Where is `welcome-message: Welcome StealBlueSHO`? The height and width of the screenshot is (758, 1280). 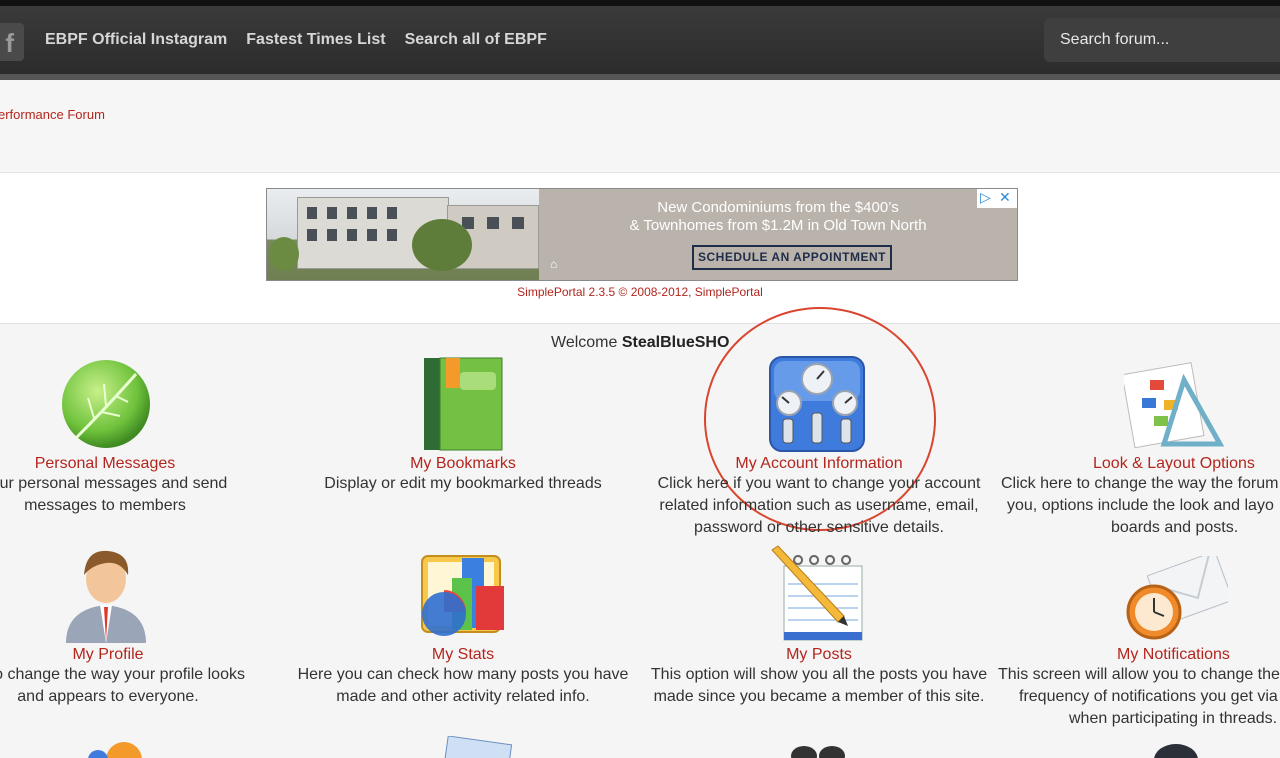 welcome-message: Welcome StealBlueSHO is located at coordinates (640, 343).